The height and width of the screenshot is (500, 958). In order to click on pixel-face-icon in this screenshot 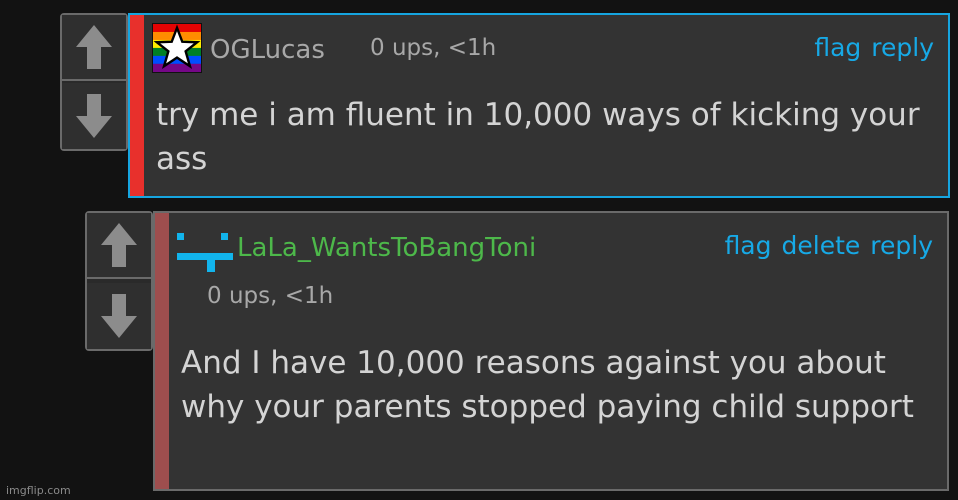, I will do `click(205, 253)`.